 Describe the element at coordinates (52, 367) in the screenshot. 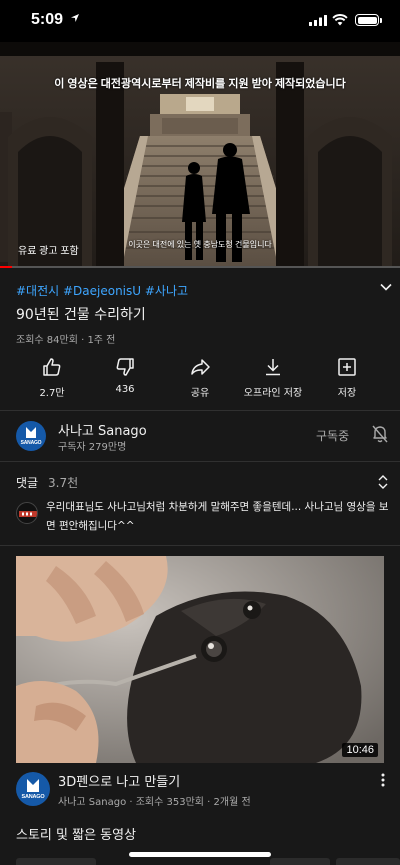

I see `thumbs-up-icon` at that location.